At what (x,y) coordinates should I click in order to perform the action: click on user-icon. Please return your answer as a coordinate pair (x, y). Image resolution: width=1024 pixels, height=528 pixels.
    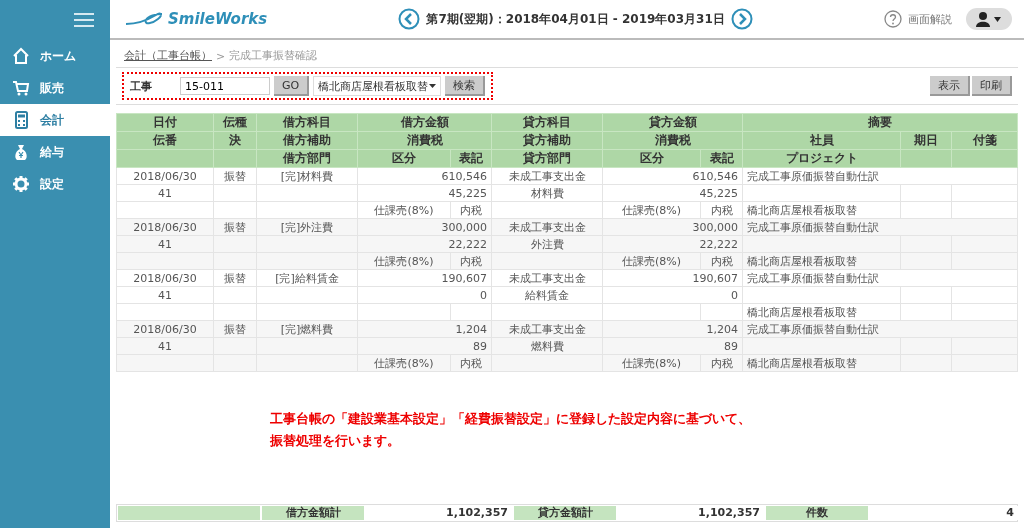
    Looking at the image, I should click on (989, 19).